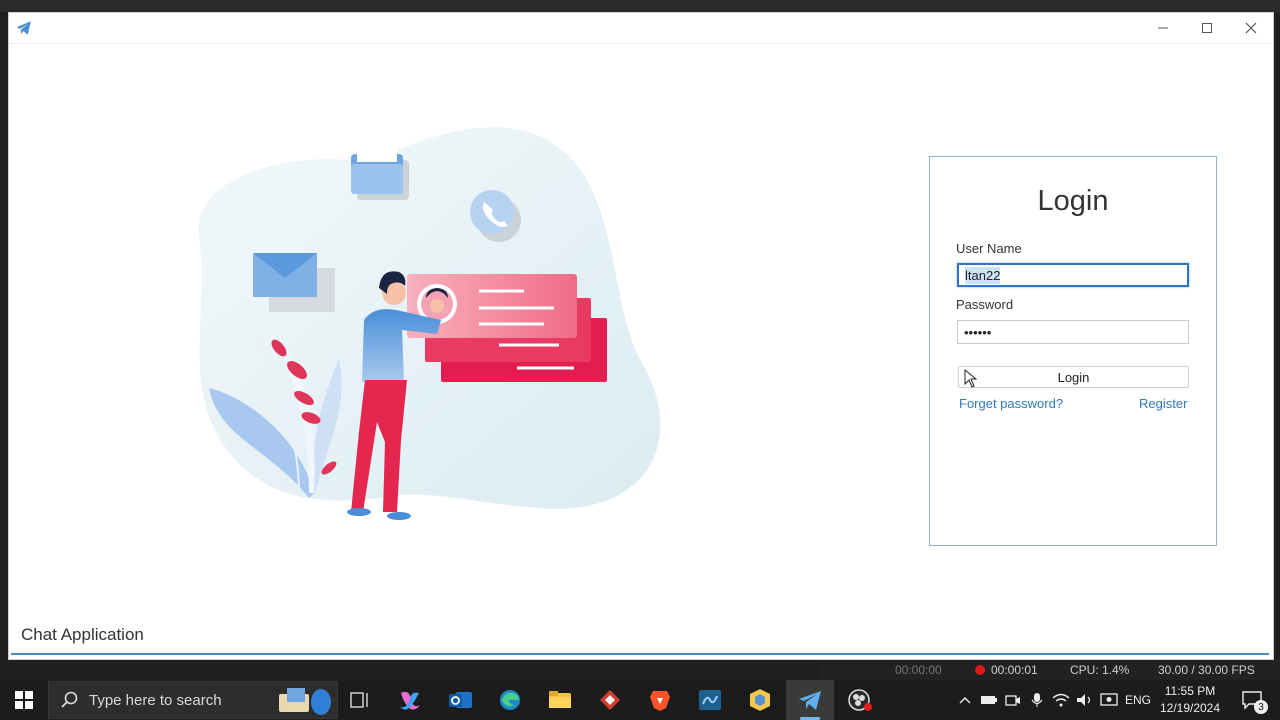 This screenshot has height=720, width=1280. I want to click on title-bar, so click(641, 28).